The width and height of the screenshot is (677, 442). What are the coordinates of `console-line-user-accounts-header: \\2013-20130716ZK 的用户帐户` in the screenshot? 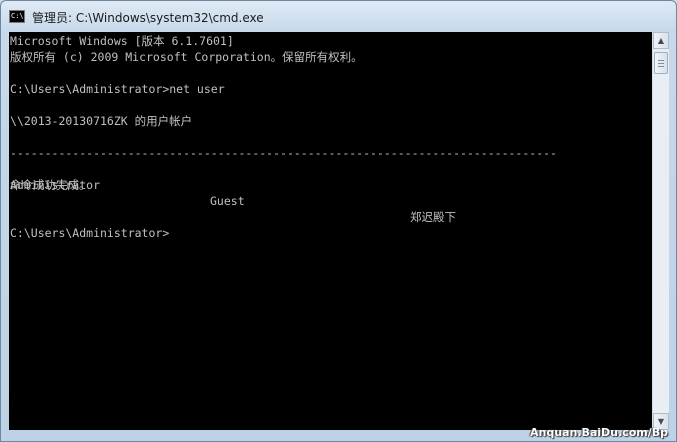 It's located at (101, 121).